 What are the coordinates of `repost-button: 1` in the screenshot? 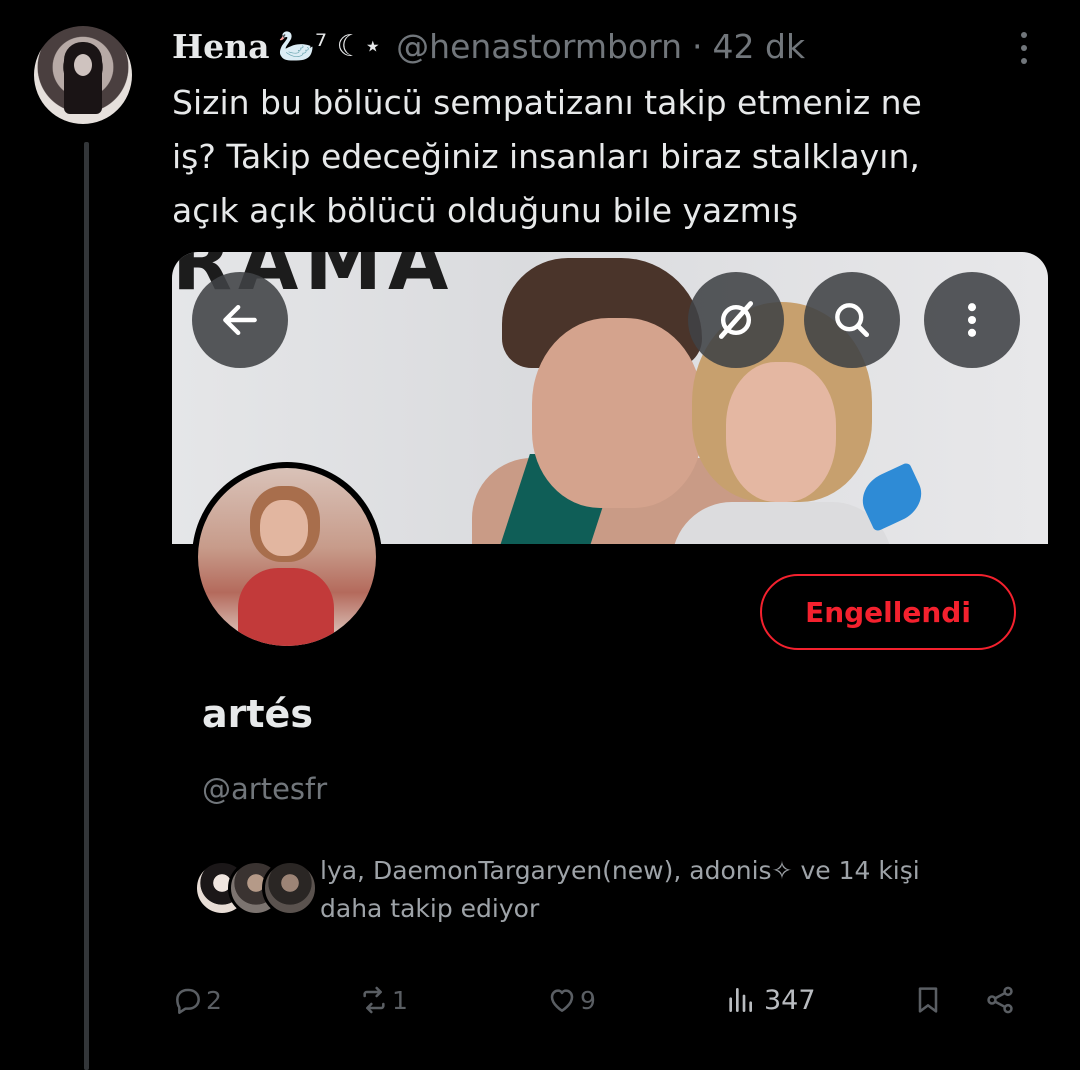 It's located at (383, 1000).